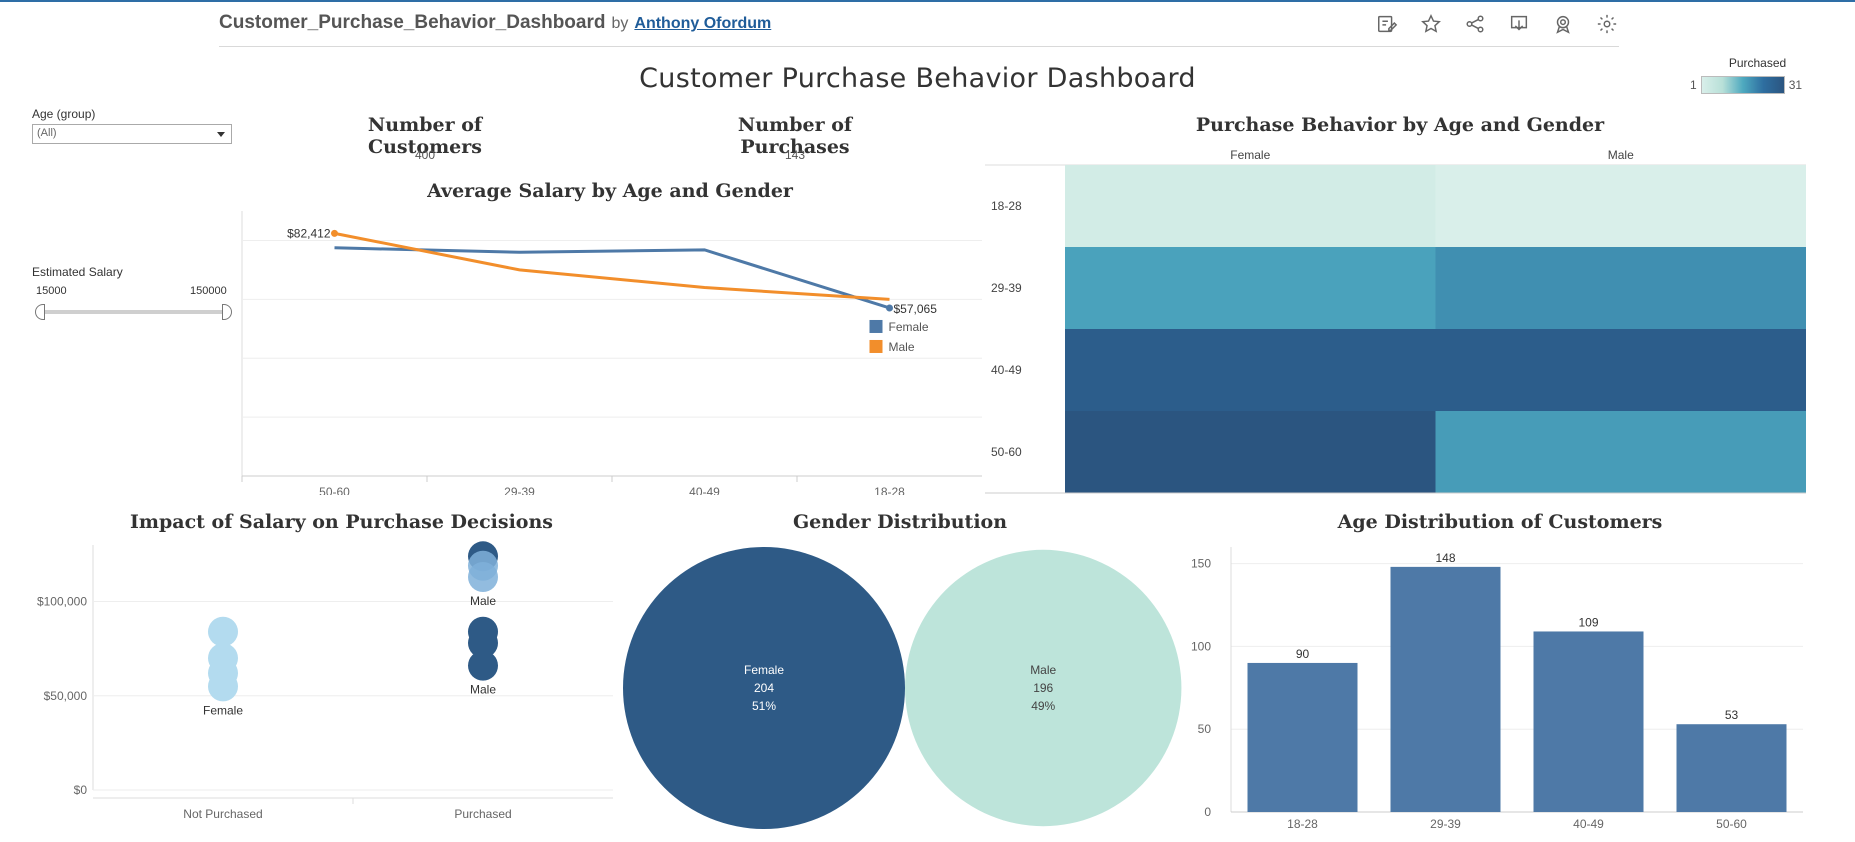 This screenshot has width=1855, height=842. What do you see at coordinates (40, 312) in the screenshot?
I see `salary-slider-min-handle` at bounding box center [40, 312].